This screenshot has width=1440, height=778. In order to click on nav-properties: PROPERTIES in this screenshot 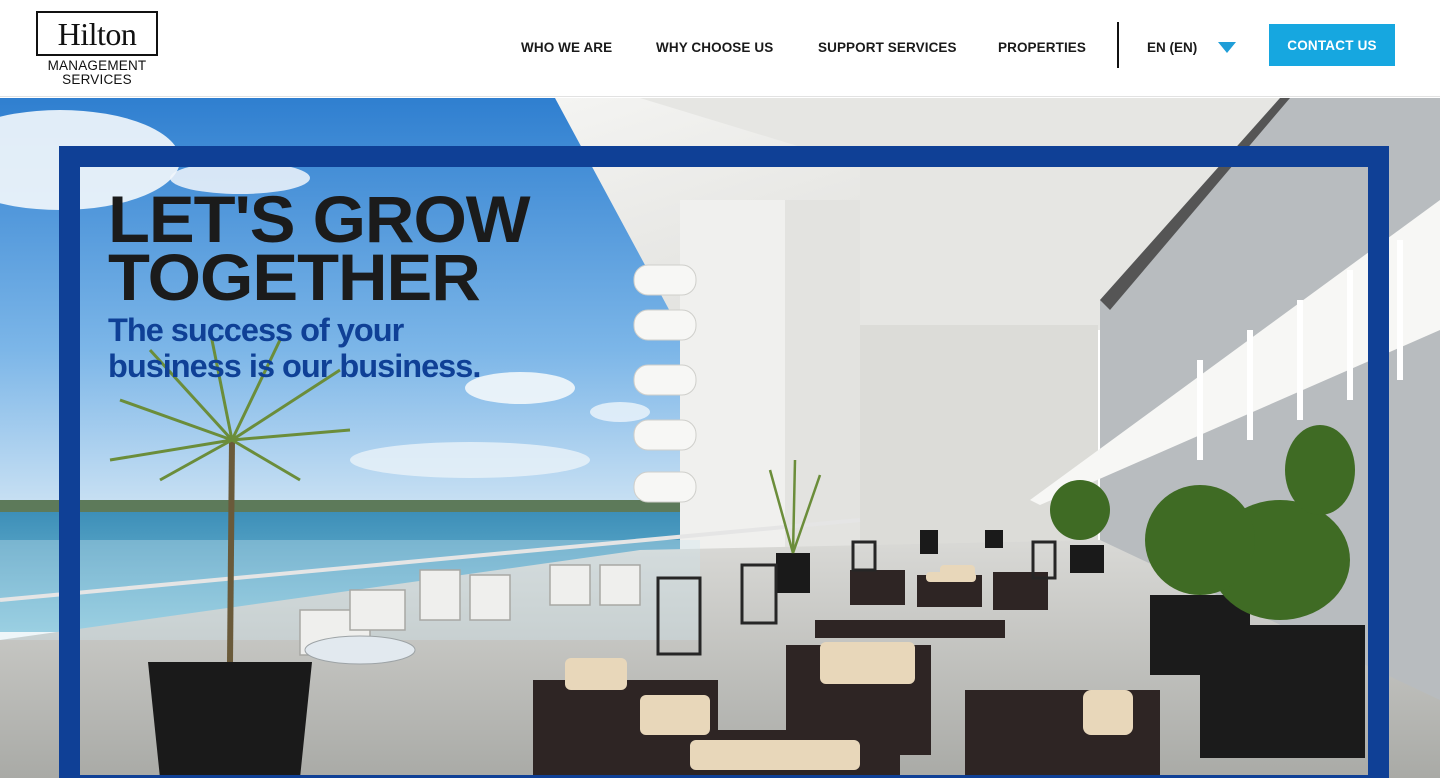, I will do `click(1042, 47)`.